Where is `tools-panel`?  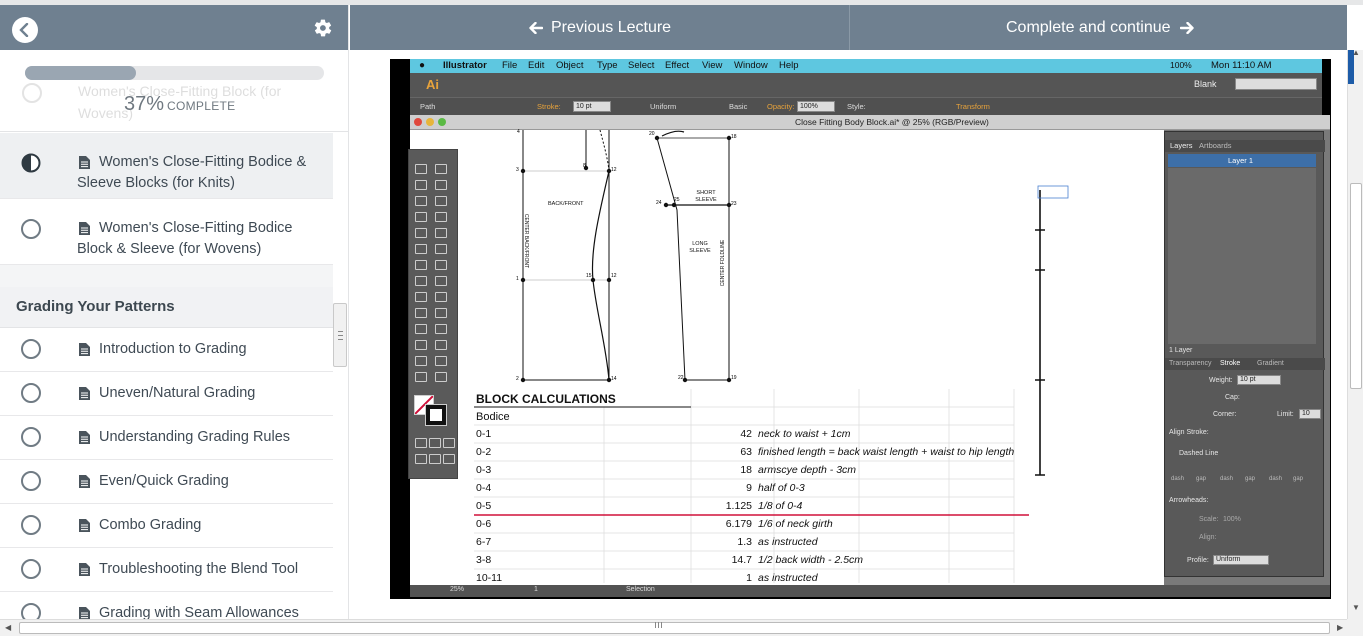
tools-panel is located at coordinates (433, 314).